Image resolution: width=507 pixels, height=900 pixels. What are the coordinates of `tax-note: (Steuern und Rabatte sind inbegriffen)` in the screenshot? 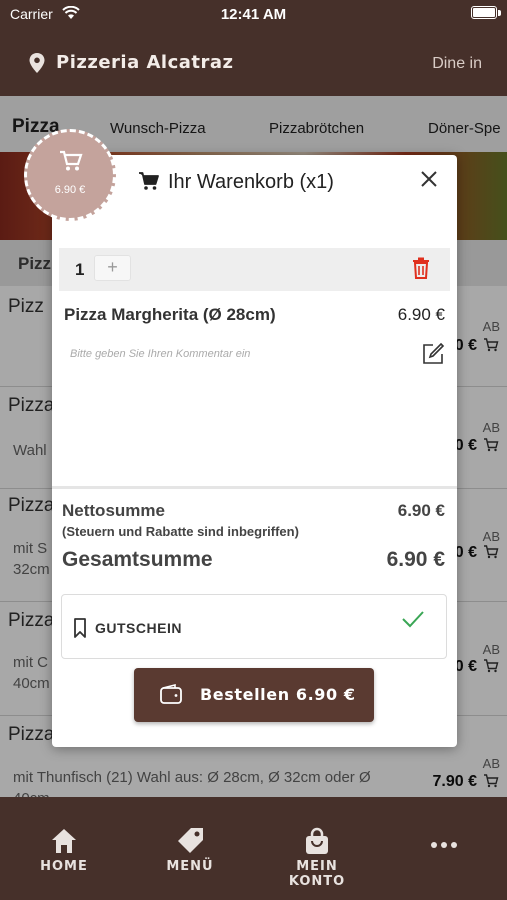 It's located at (180, 531).